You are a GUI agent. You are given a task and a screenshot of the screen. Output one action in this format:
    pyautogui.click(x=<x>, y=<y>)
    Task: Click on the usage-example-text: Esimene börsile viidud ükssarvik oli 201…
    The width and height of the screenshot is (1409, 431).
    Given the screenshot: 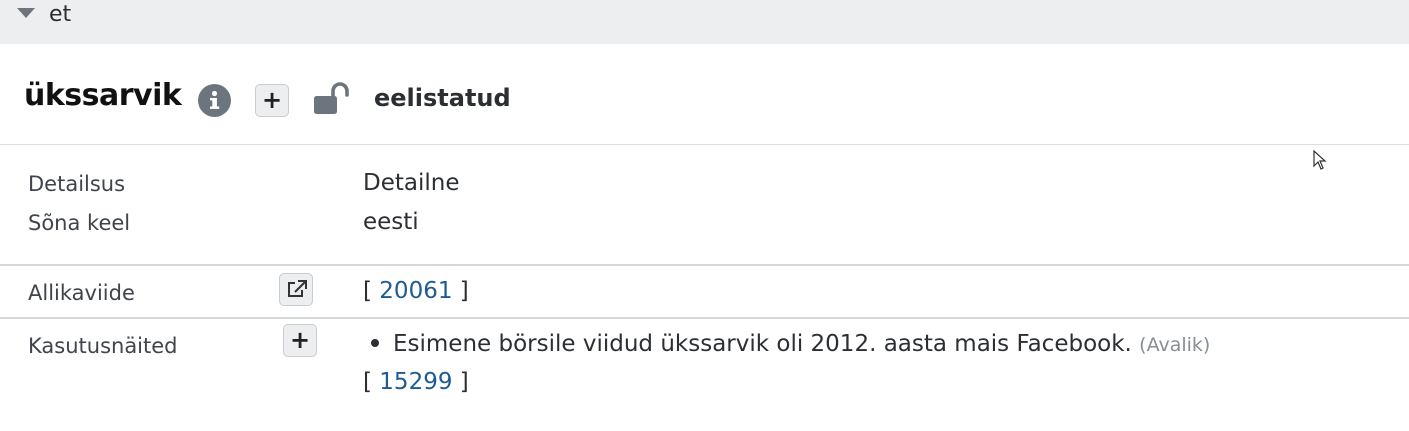 What is the action you would take?
    pyautogui.click(x=762, y=344)
    